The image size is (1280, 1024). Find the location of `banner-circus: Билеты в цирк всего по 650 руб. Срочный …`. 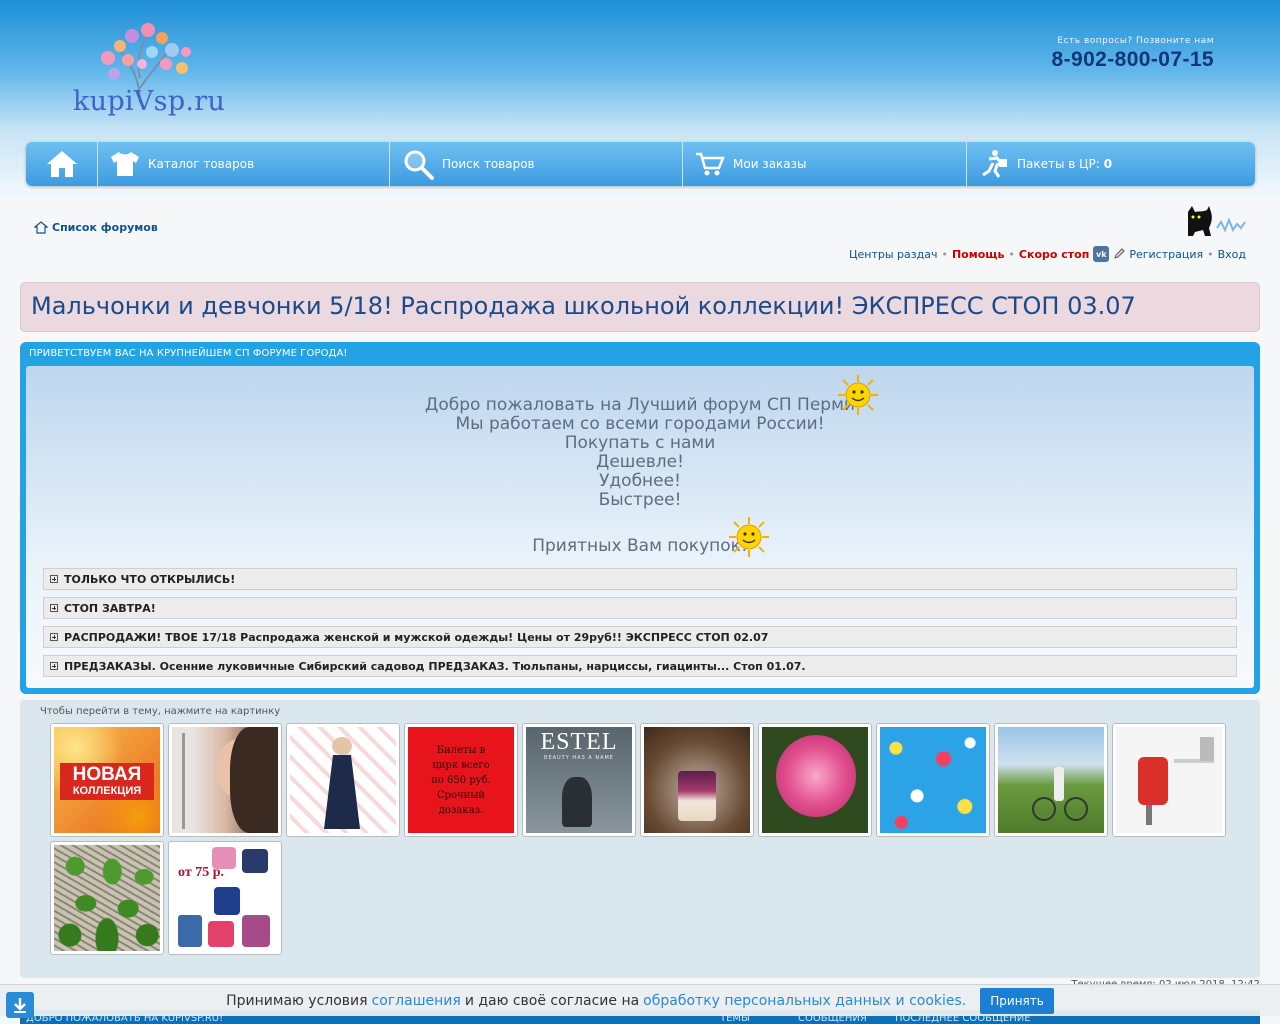

banner-circus: Билеты в цирк всего по 650 руб. Срочный … is located at coordinates (461, 780).